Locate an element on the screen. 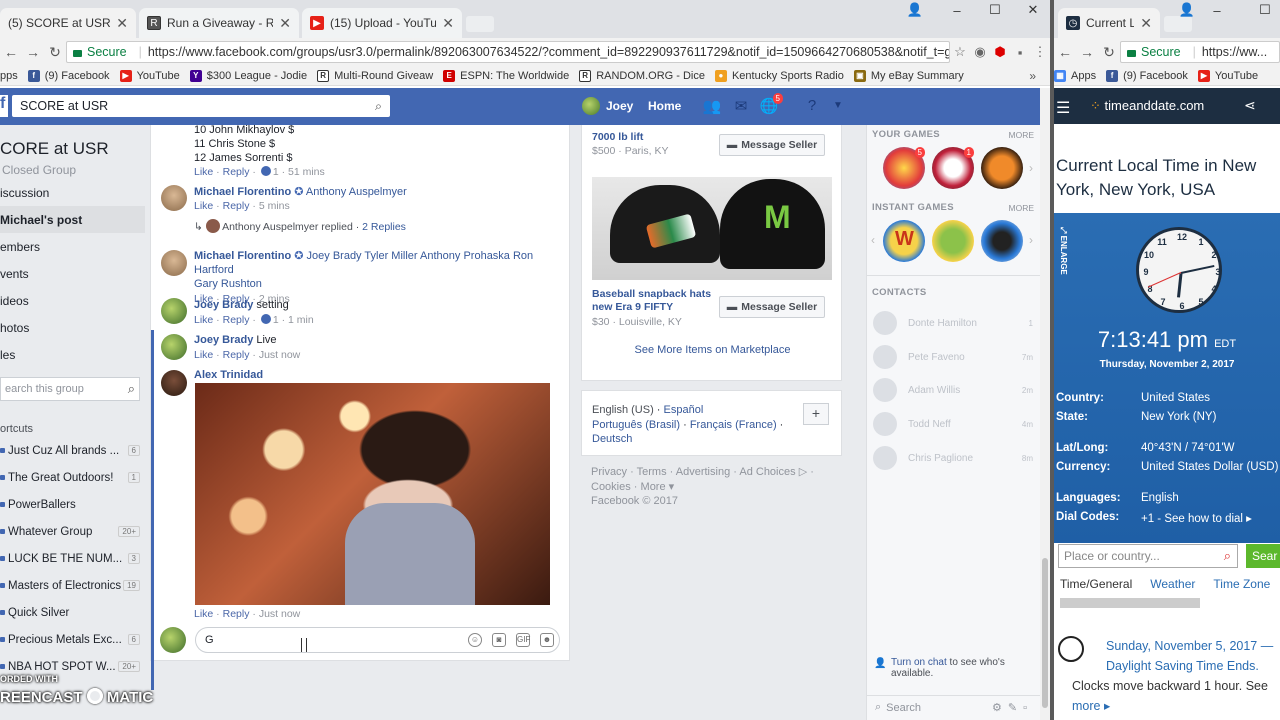 The image size is (1280, 720). info-value: United States is located at coordinates (1175, 398).